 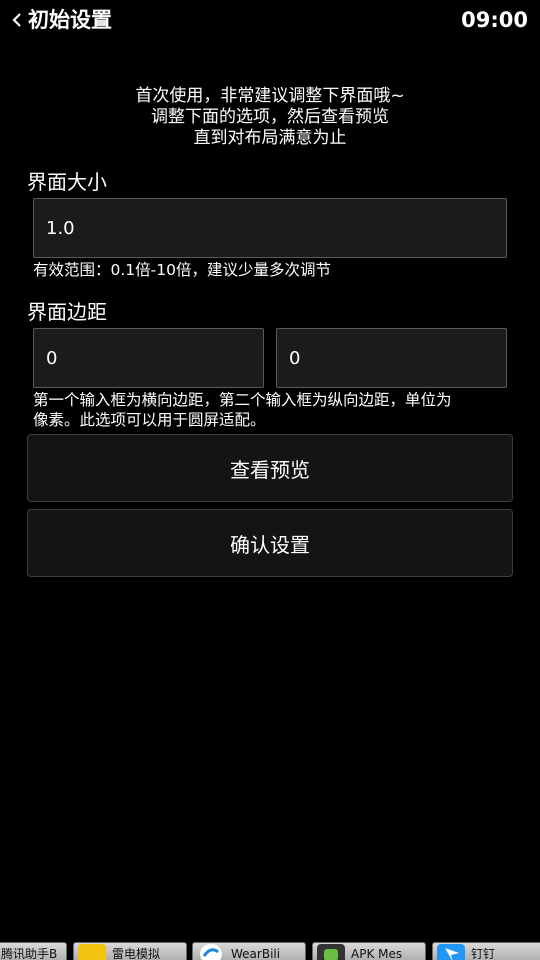 I want to click on taskbar-item: APK Mes, so click(x=369, y=951).